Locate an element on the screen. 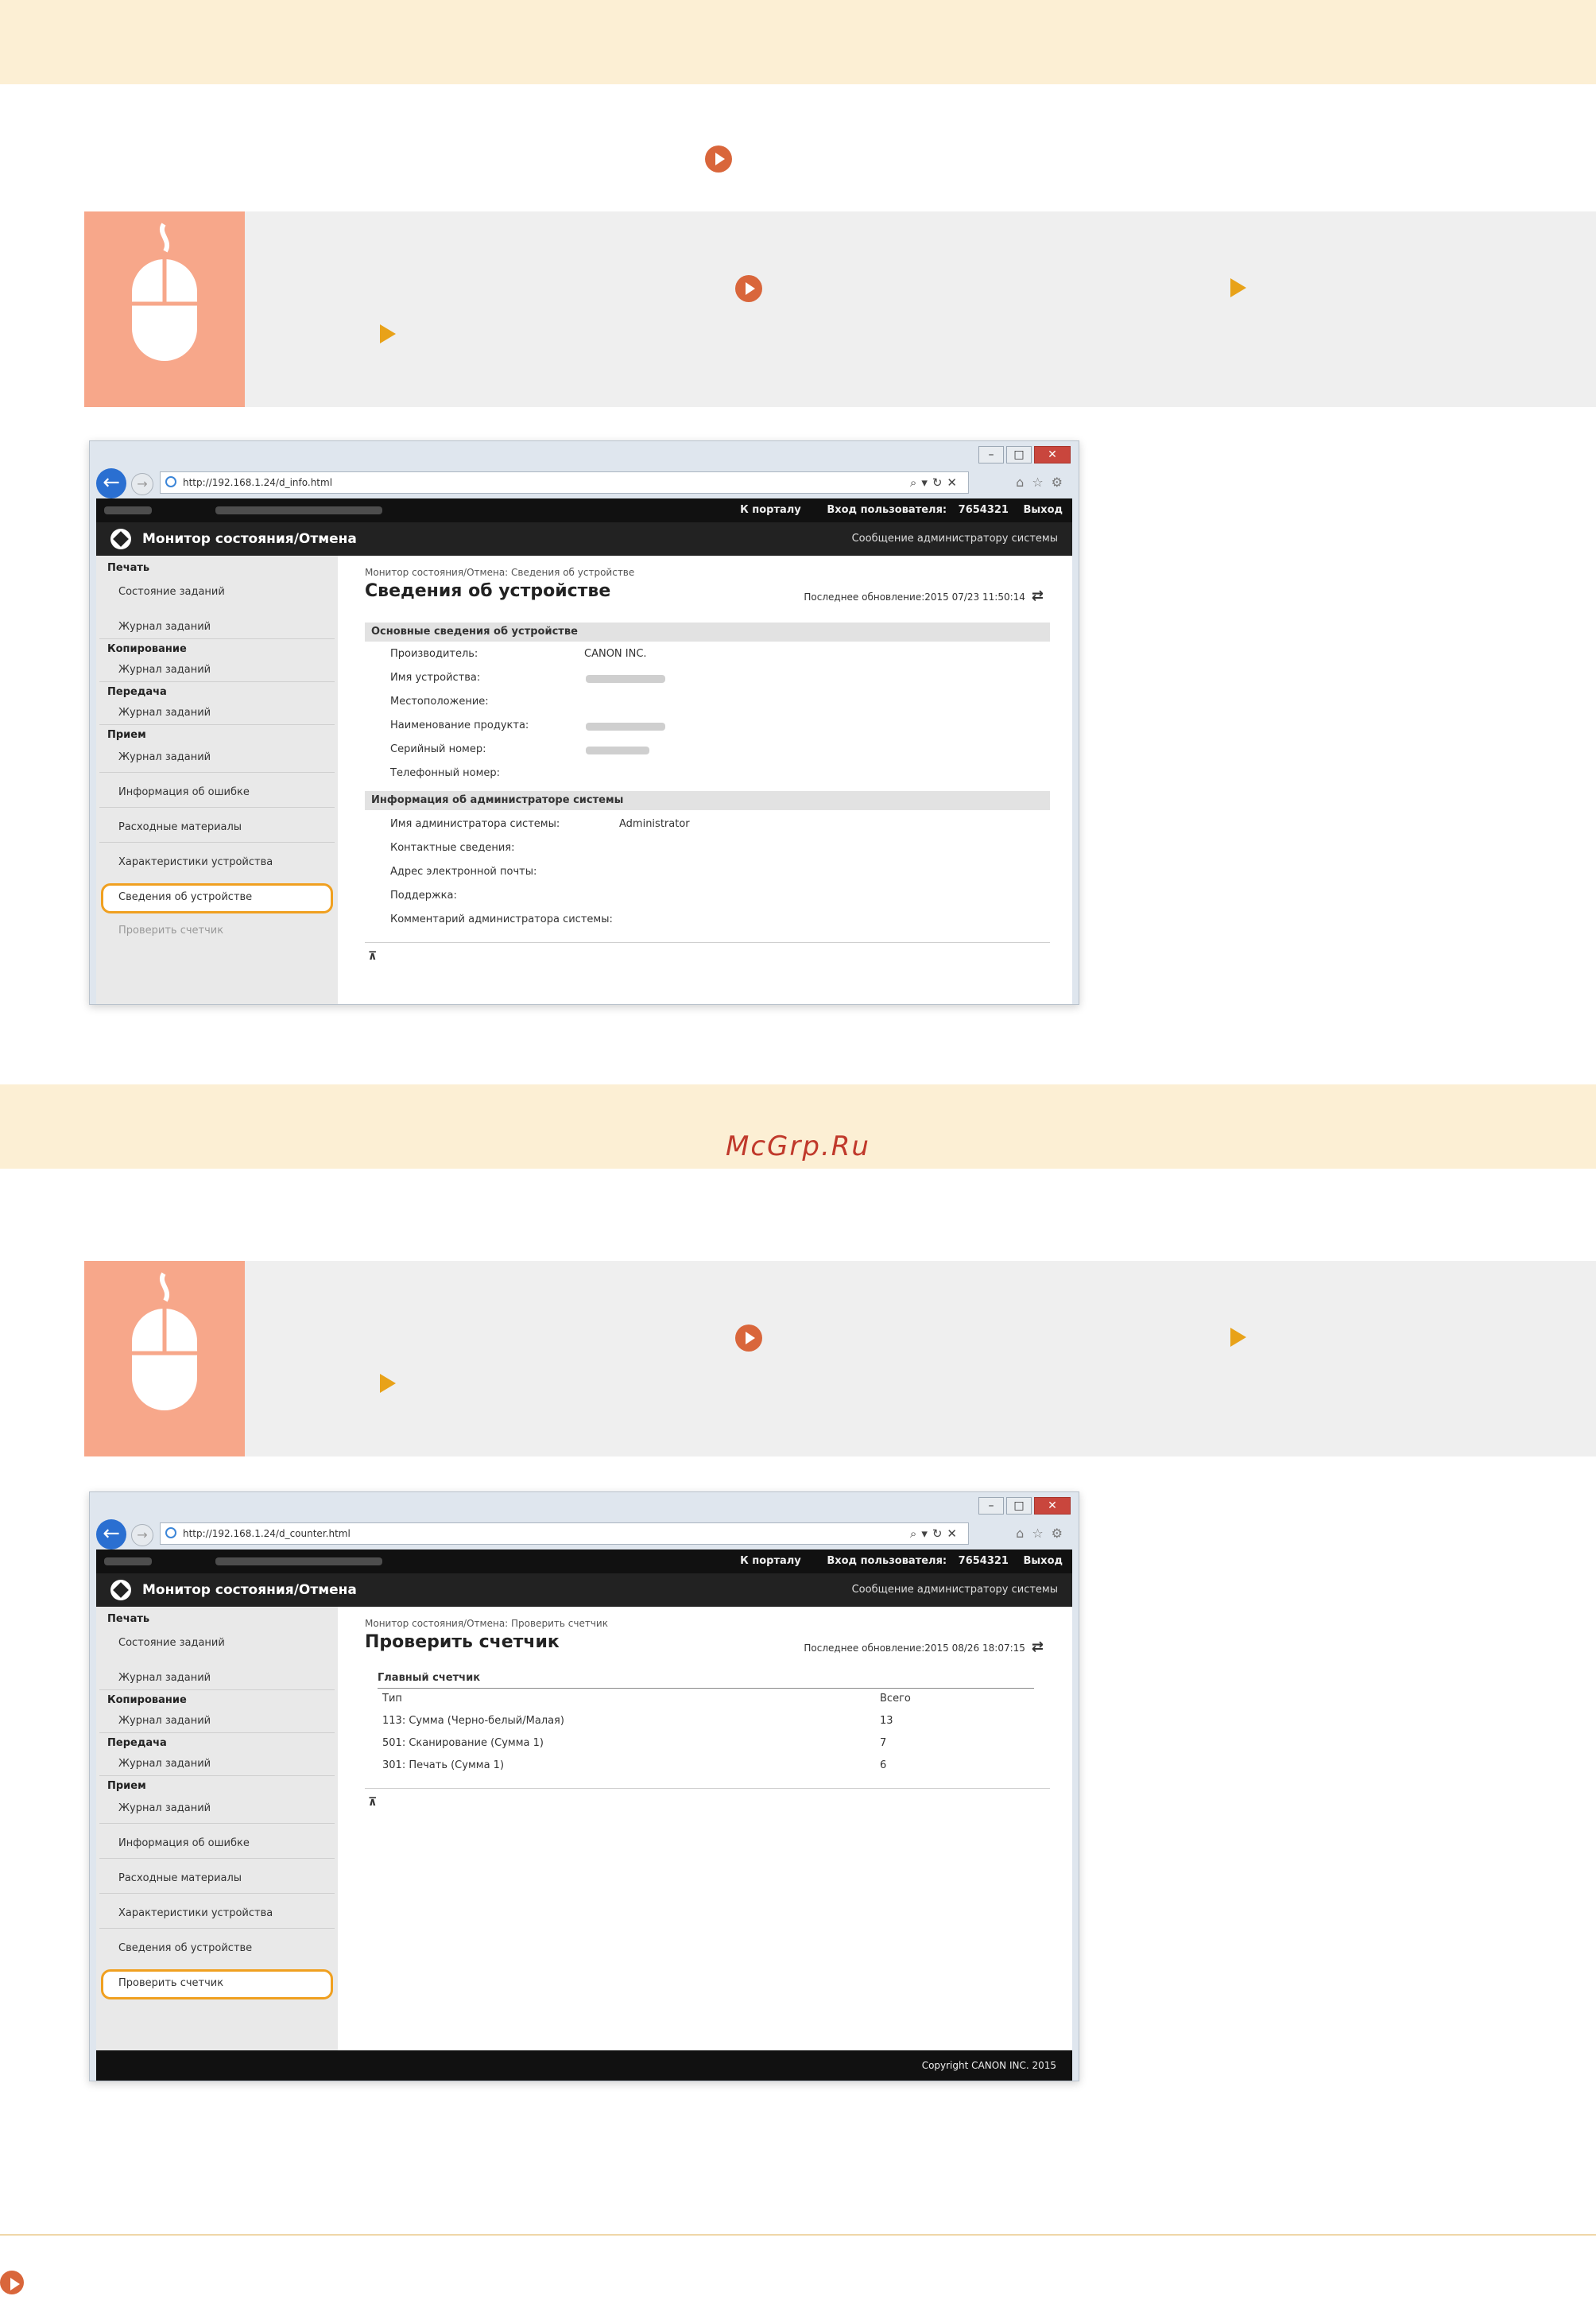 The height and width of the screenshot is (2300, 1596). column-total: Всего is located at coordinates (895, 1699).